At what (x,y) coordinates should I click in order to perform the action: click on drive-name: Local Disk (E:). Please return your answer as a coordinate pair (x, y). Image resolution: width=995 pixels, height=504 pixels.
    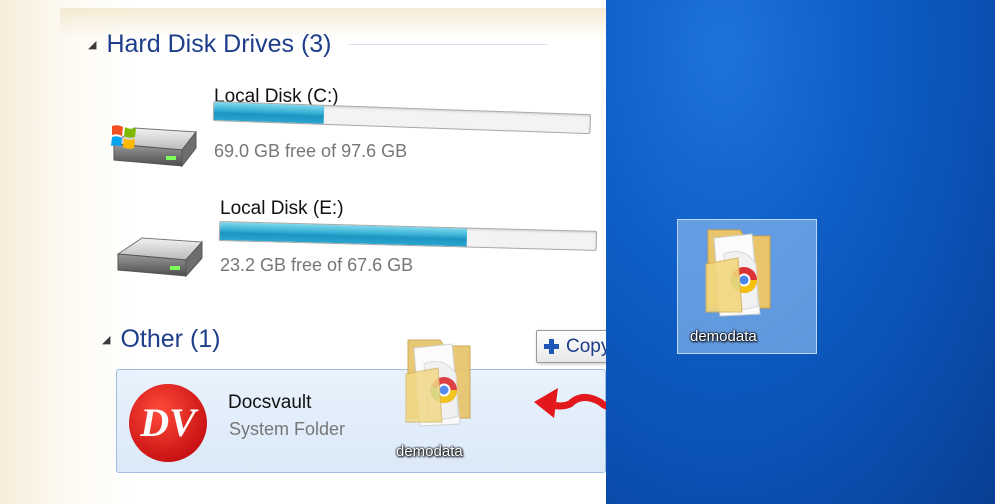
    Looking at the image, I should click on (282, 208).